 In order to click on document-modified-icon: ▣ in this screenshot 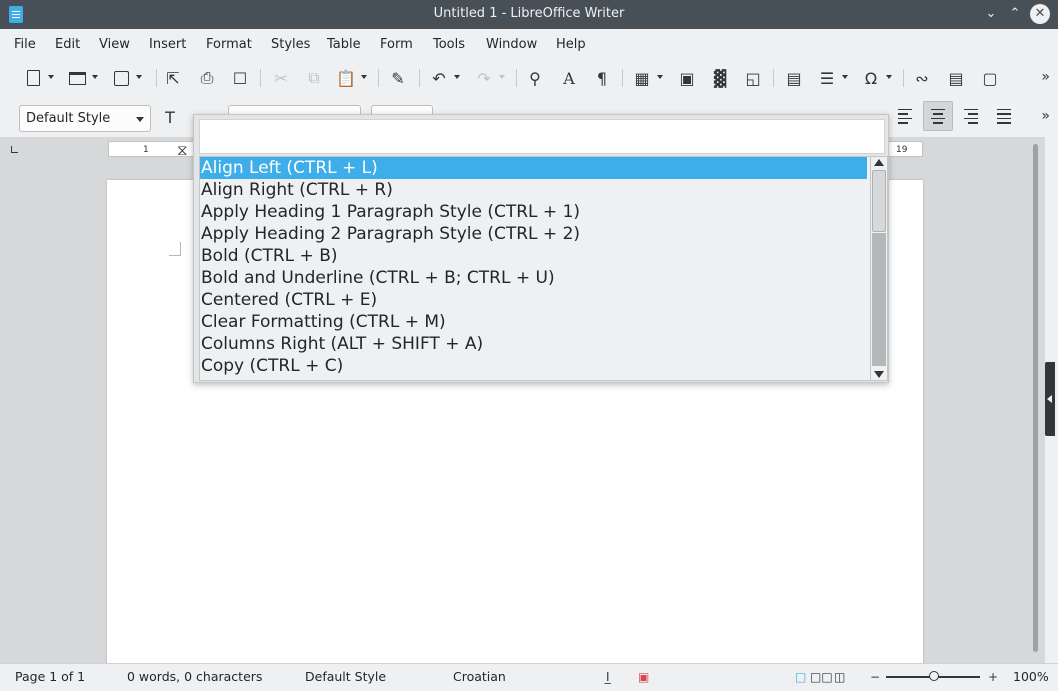, I will do `click(643, 677)`.